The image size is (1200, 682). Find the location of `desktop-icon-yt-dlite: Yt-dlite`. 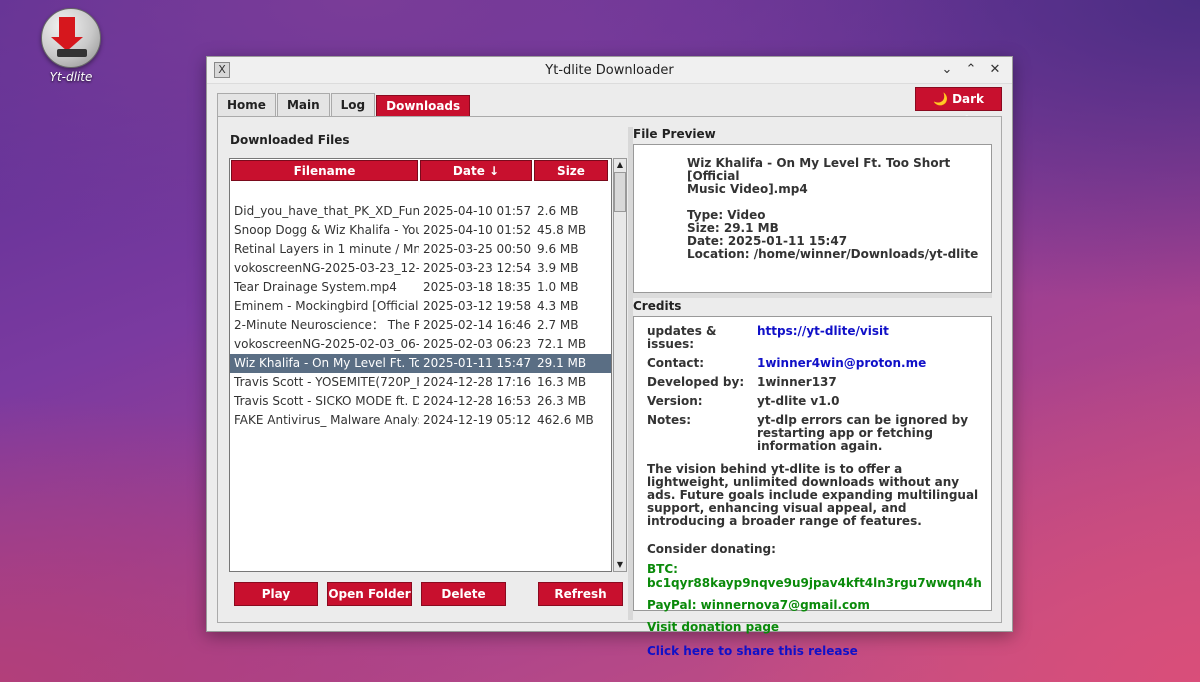

desktop-icon-yt-dlite: Yt-dlite is located at coordinates (71, 46).